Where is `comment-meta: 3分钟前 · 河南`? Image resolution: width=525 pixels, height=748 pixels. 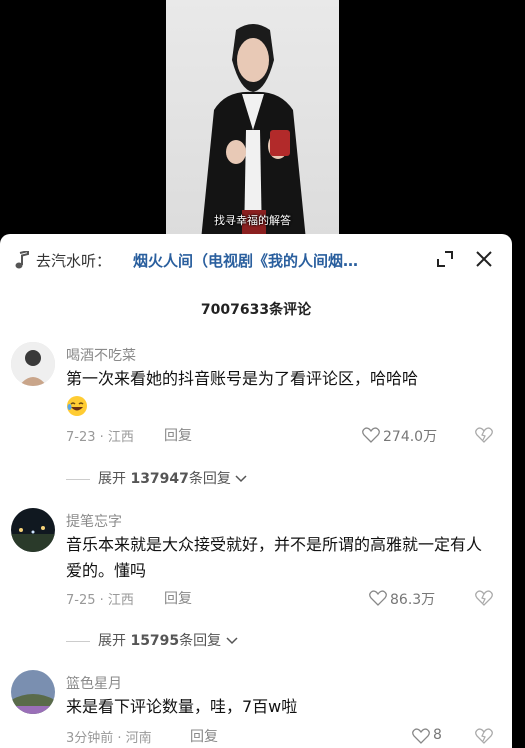
comment-meta: 3分钟前 · 河南 is located at coordinates (109, 738).